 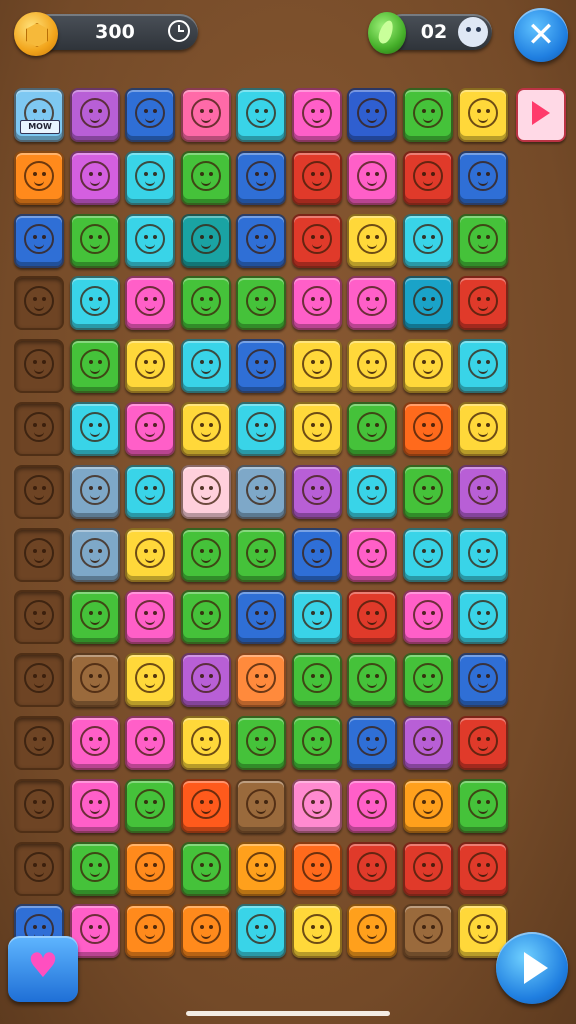 What do you see at coordinates (179, 31) in the screenshot?
I see `clock-icon` at bounding box center [179, 31].